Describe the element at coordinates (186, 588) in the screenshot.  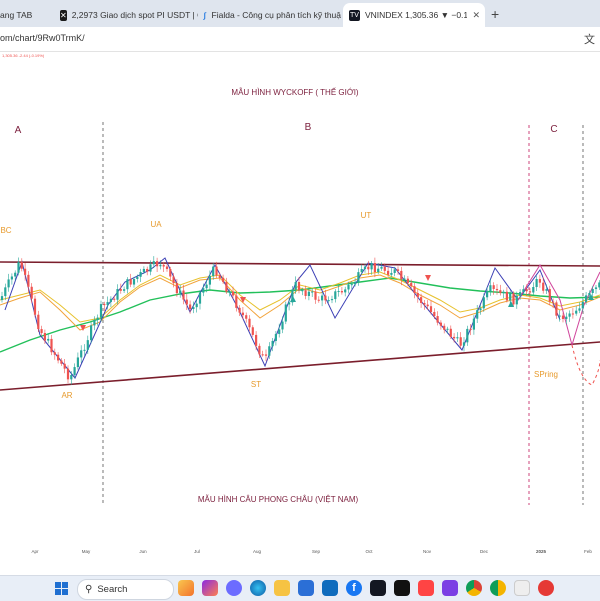
I see `widgets-icon` at that location.